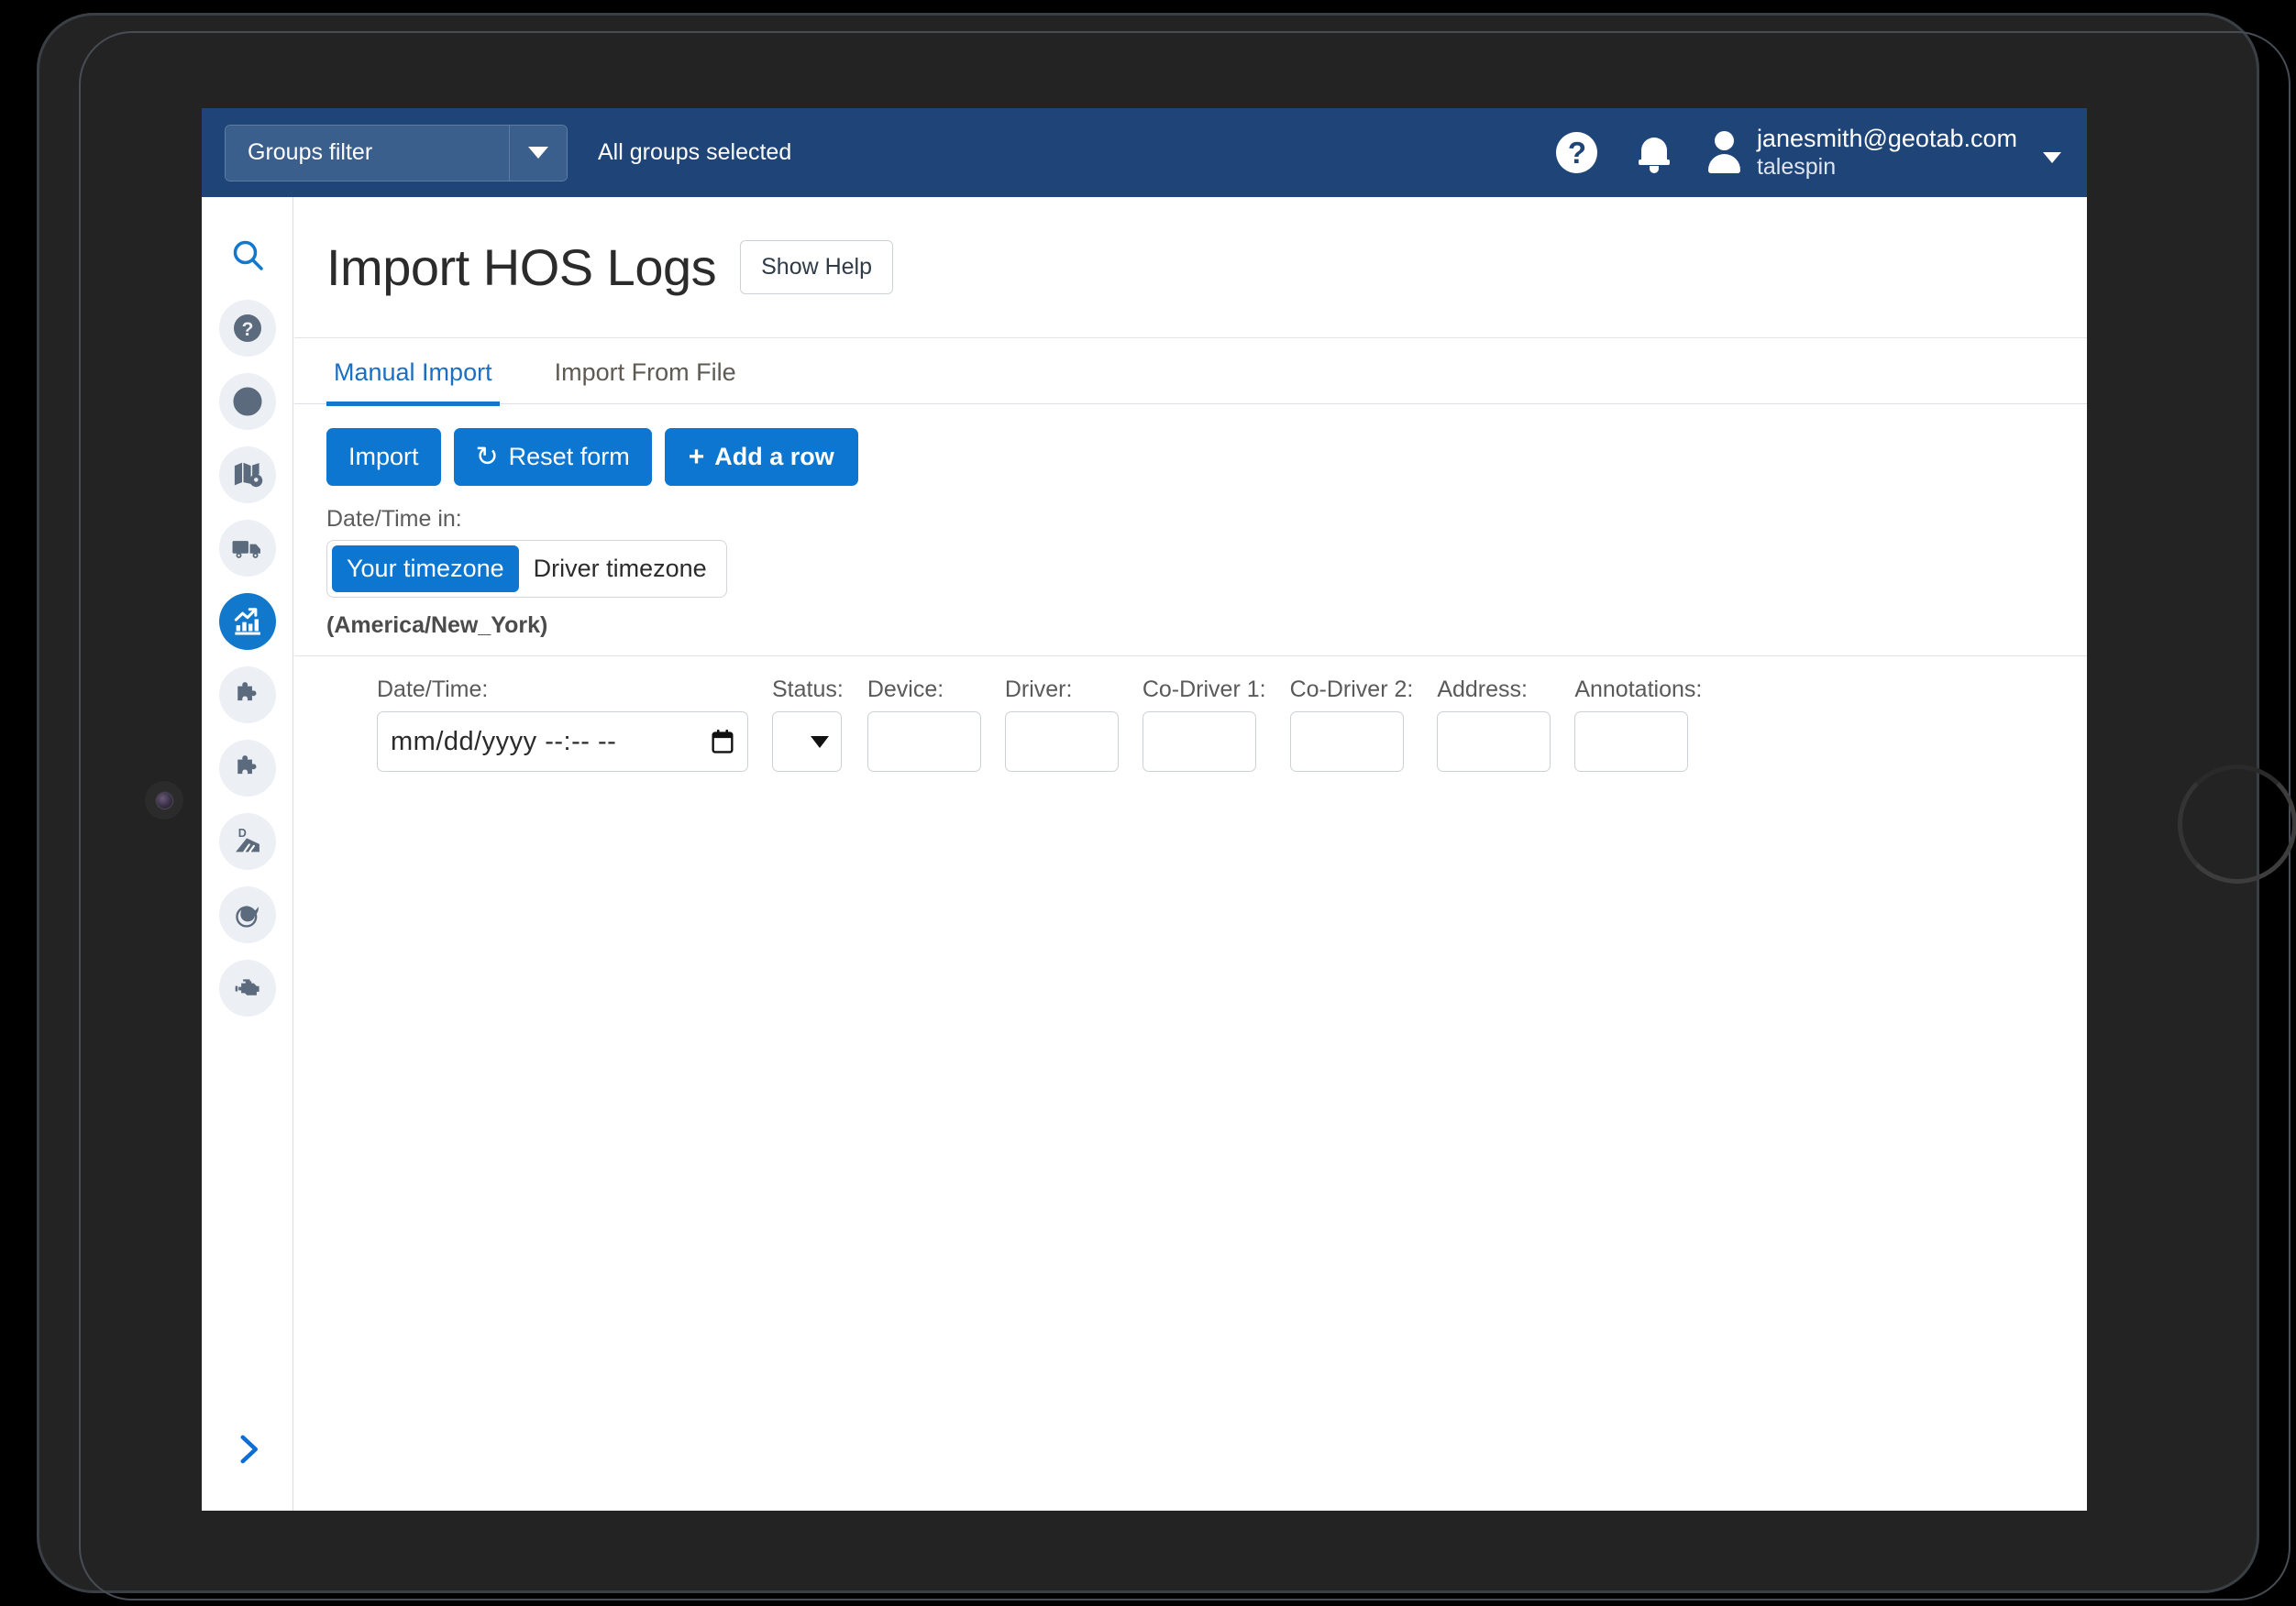  I want to click on groups-filter-control: Groups filter, so click(396, 153).